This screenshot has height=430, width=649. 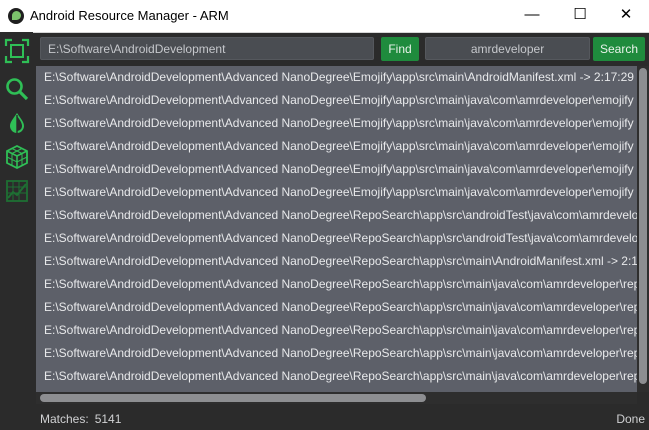 What do you see at coordinates (17, 51) in the screenshot?
I see `fullscreen-frame-icon` at bounding box center [17, 51].